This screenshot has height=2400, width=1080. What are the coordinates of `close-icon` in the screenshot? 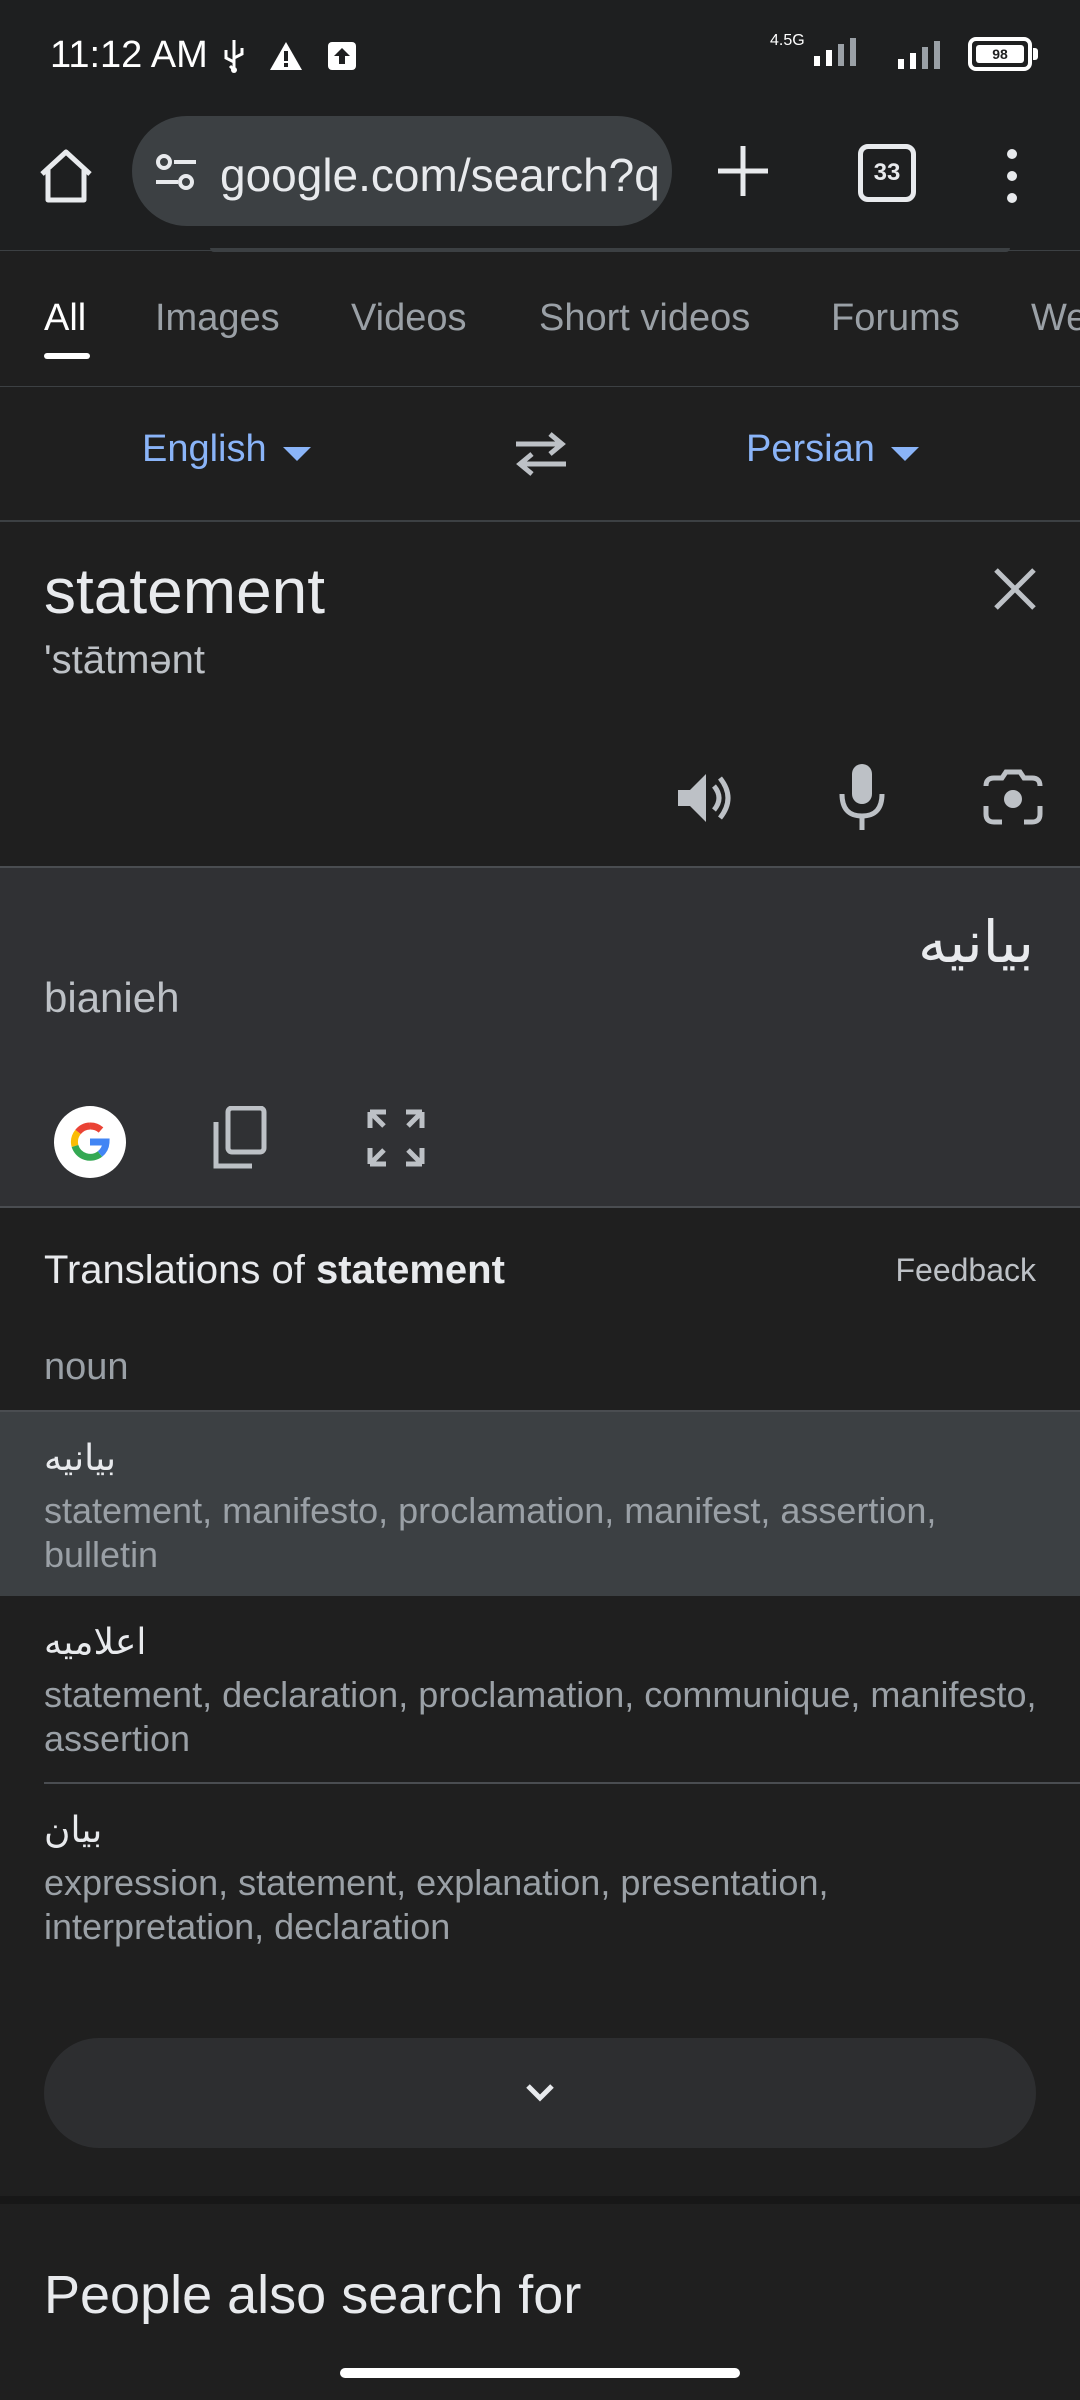 It's located at (1015, 589).